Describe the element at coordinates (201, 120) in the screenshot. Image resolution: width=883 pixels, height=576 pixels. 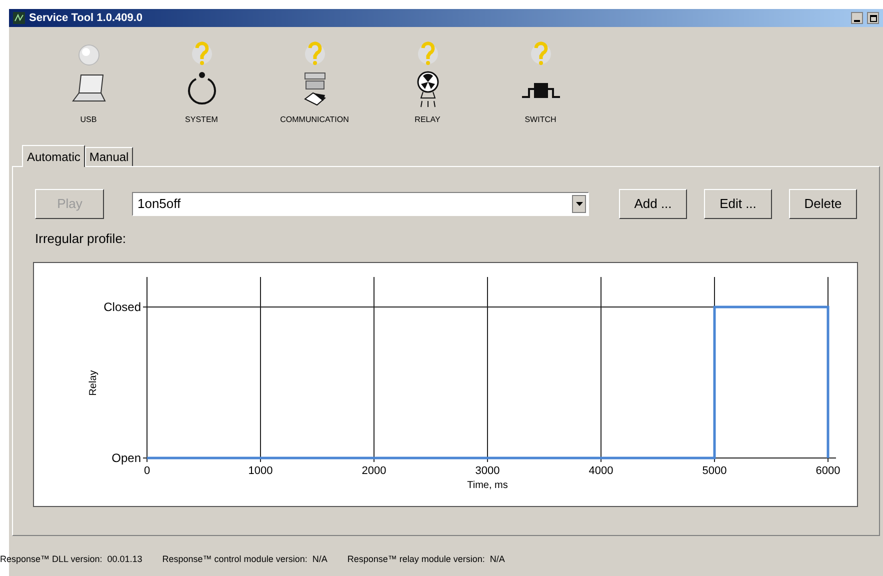
I see `device-label: SYSTEM` at that location.